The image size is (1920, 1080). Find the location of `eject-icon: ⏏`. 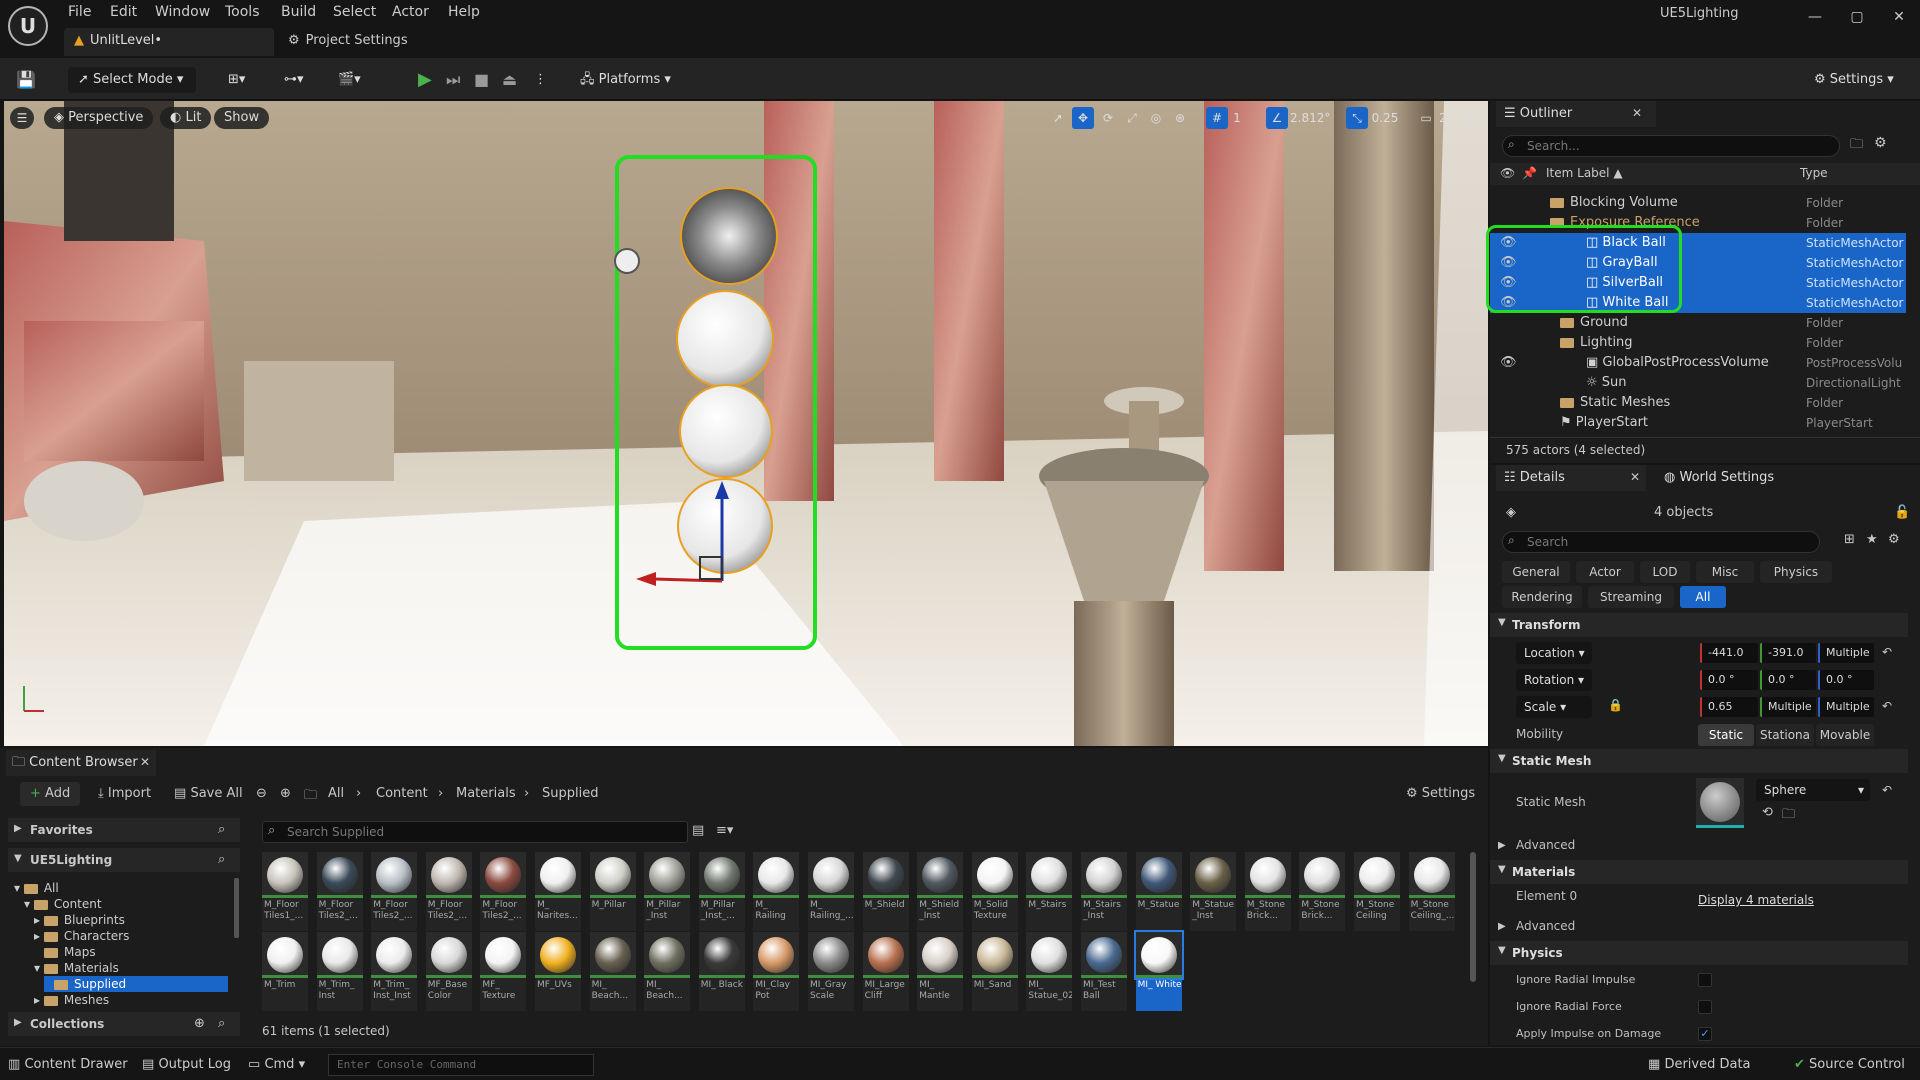

eject-icon: ⏏ is located at coordinates (509, 80).